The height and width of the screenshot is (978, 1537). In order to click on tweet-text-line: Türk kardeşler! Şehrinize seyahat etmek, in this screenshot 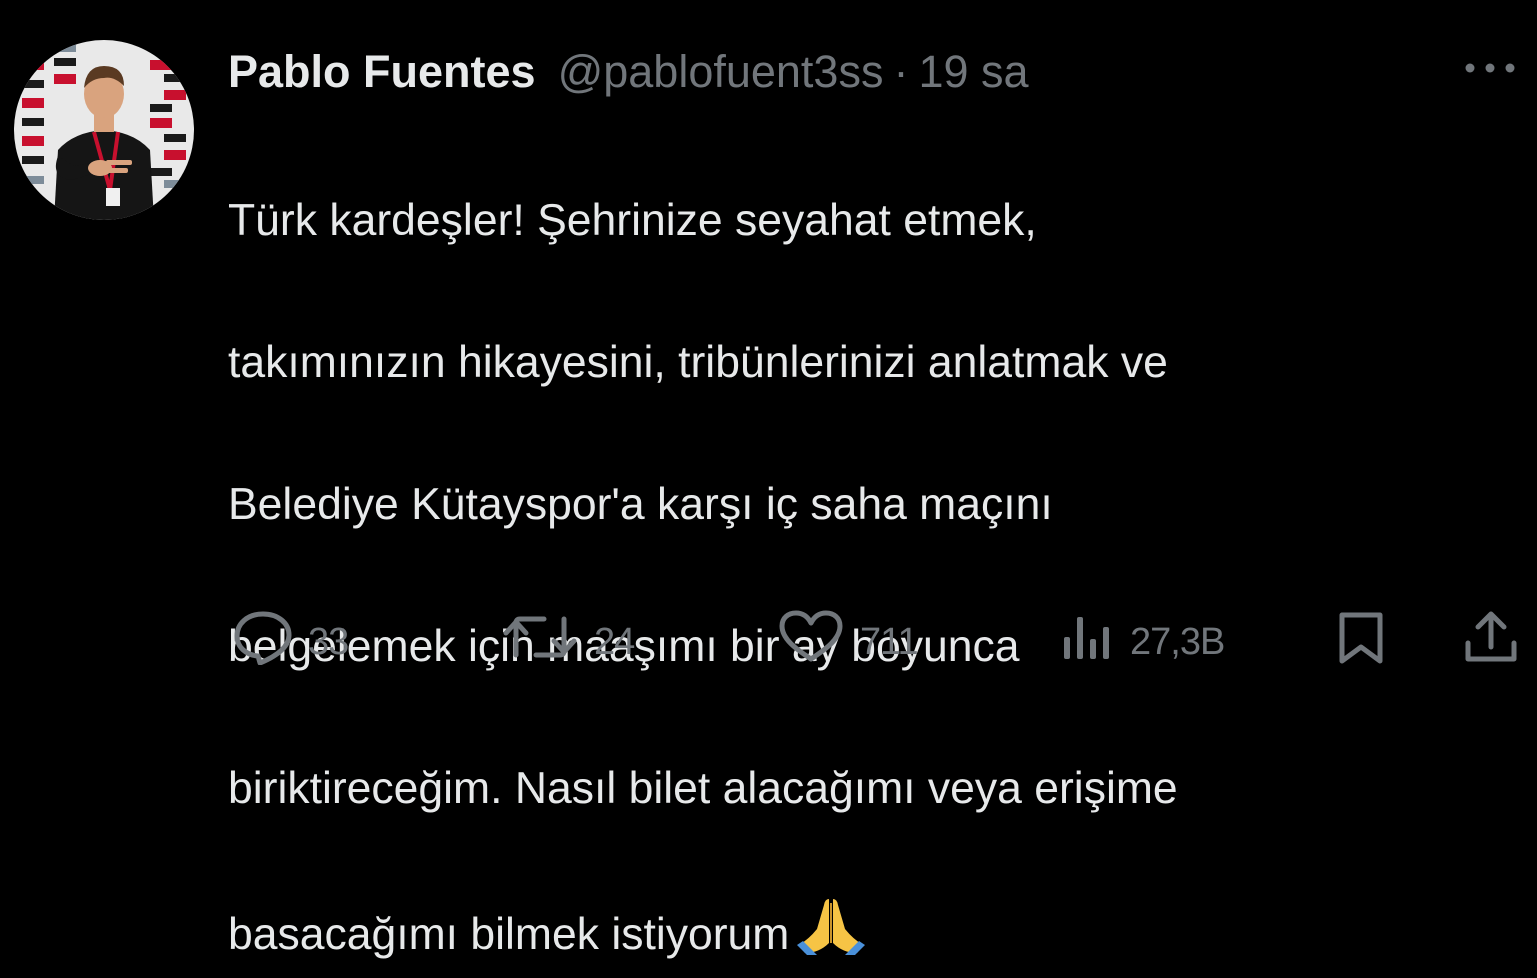, I will do `click(632, 220)`.